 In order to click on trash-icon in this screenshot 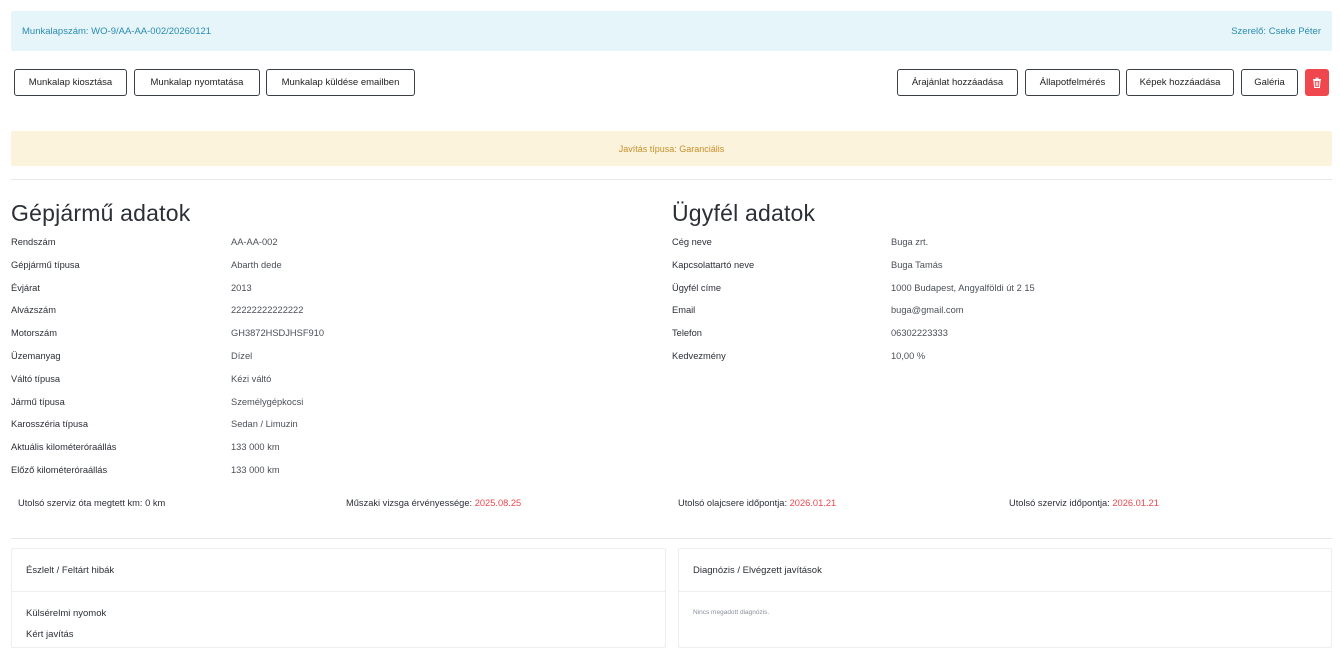, I will do `click(1317, 82)`.